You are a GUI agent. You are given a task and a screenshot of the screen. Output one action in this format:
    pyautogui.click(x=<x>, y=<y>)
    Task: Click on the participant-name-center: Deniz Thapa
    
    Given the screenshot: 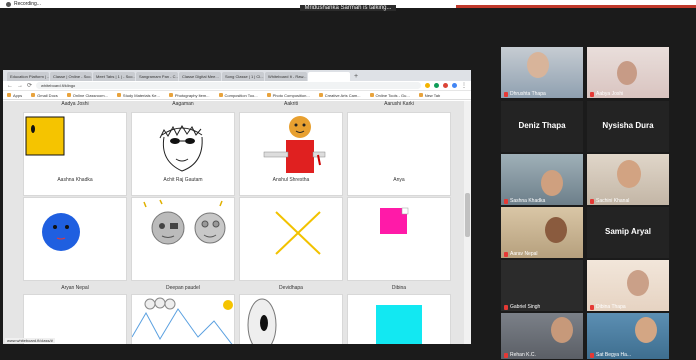 What is the action you would take?
    pyautogui.click(x=542, y=125)
    